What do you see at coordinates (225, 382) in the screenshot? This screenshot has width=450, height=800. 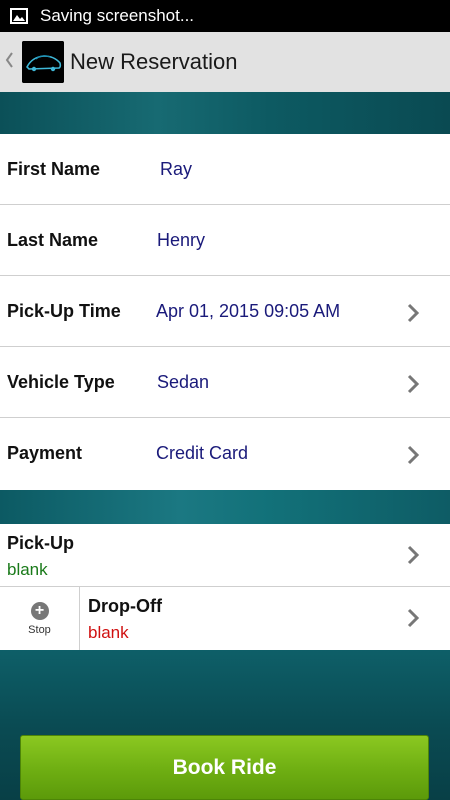 I see `vehicle-type-row: Vehicle Type Sedan` at bounding box center [225, 382].